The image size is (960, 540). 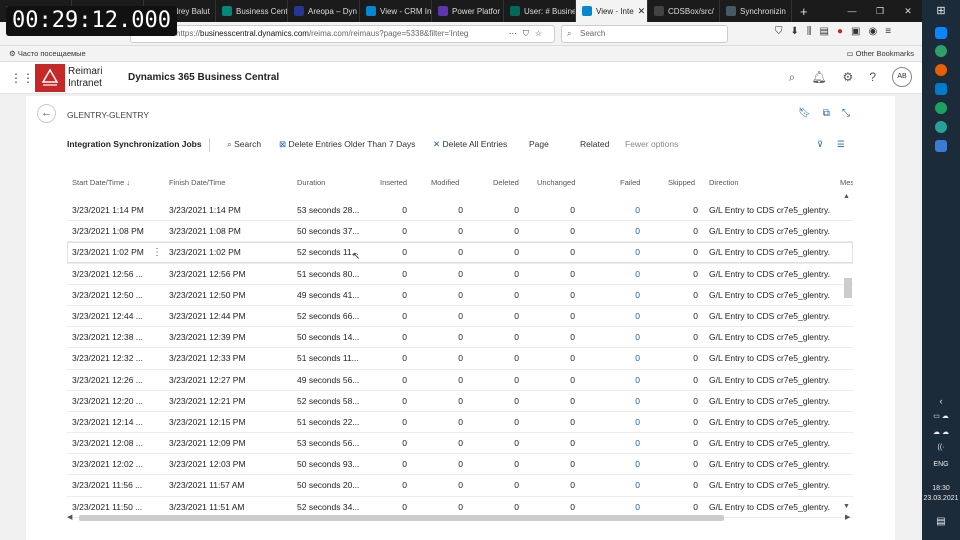 What do you see at coordinates (941, 401) in the screenshot?
I see `tray-expand-icon: ‹` at bounding box center [941, 401].